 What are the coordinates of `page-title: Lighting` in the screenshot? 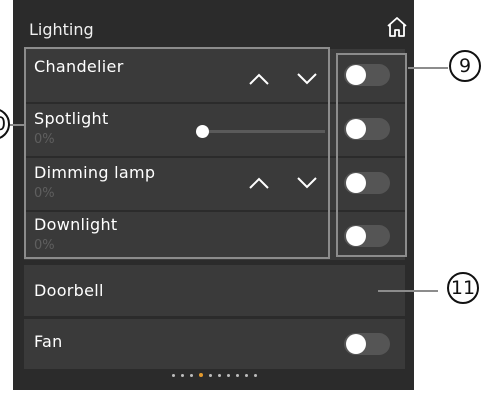 It's located at (61, 29).